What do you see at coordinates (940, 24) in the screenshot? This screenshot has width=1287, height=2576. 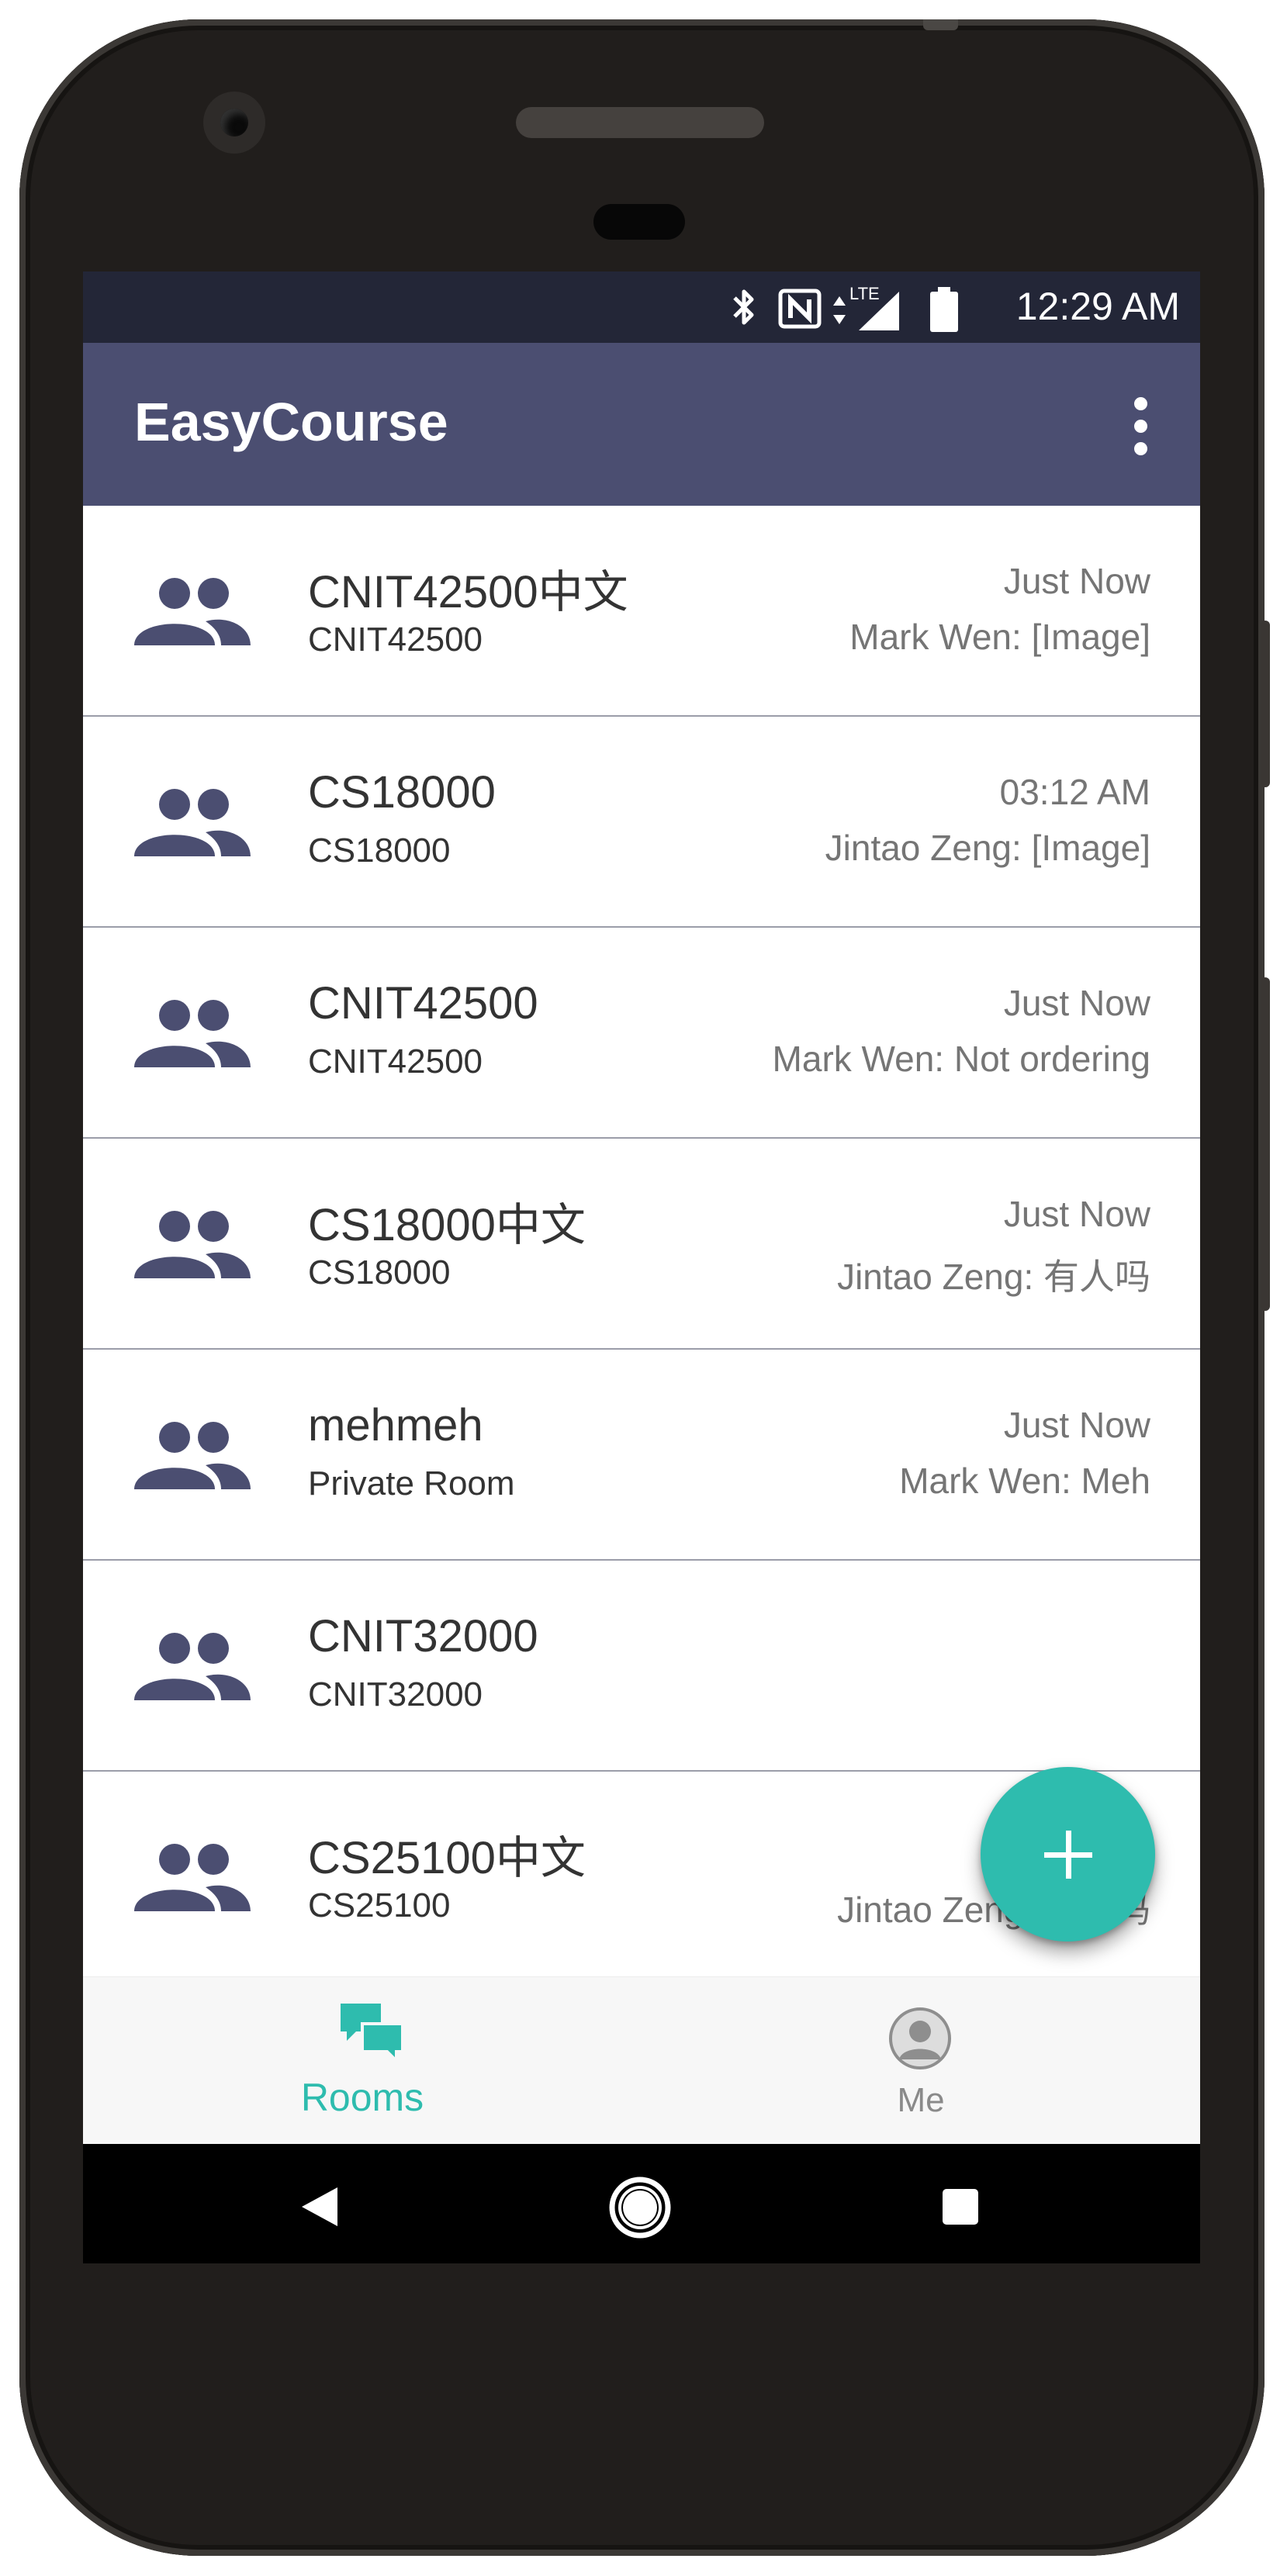 I see `phone-top-notch` at bounding box center [940, 24].